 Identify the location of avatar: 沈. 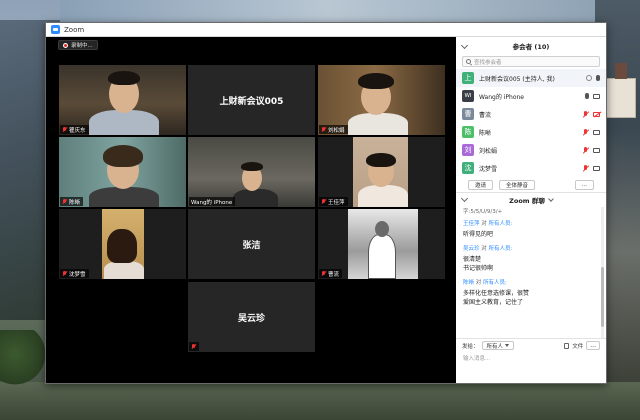
(468, 168).